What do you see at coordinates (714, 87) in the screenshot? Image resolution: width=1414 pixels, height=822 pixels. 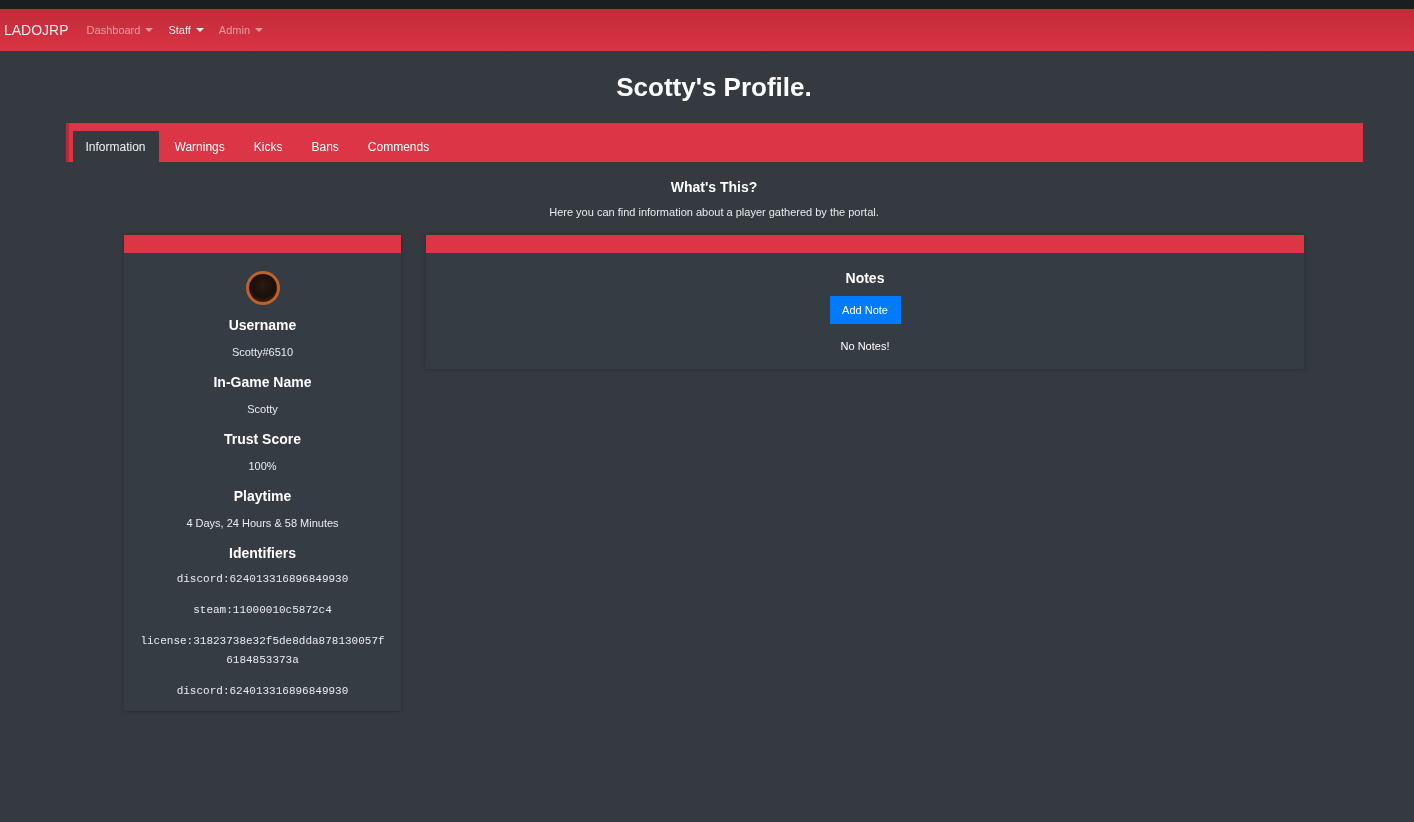 I see `page-title: Scotty's Profile.` at bounding box center [714, 87].